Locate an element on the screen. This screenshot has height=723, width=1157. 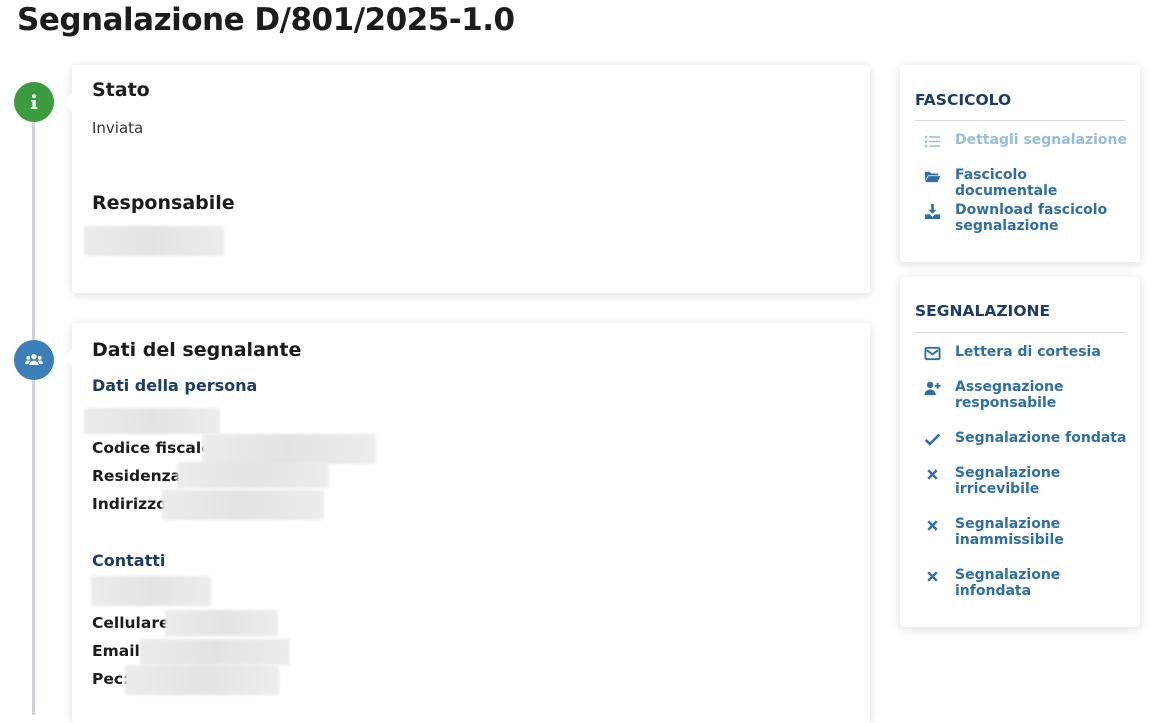
fascicolo-title: FASCICOLO is located at coordinates (963, 100).